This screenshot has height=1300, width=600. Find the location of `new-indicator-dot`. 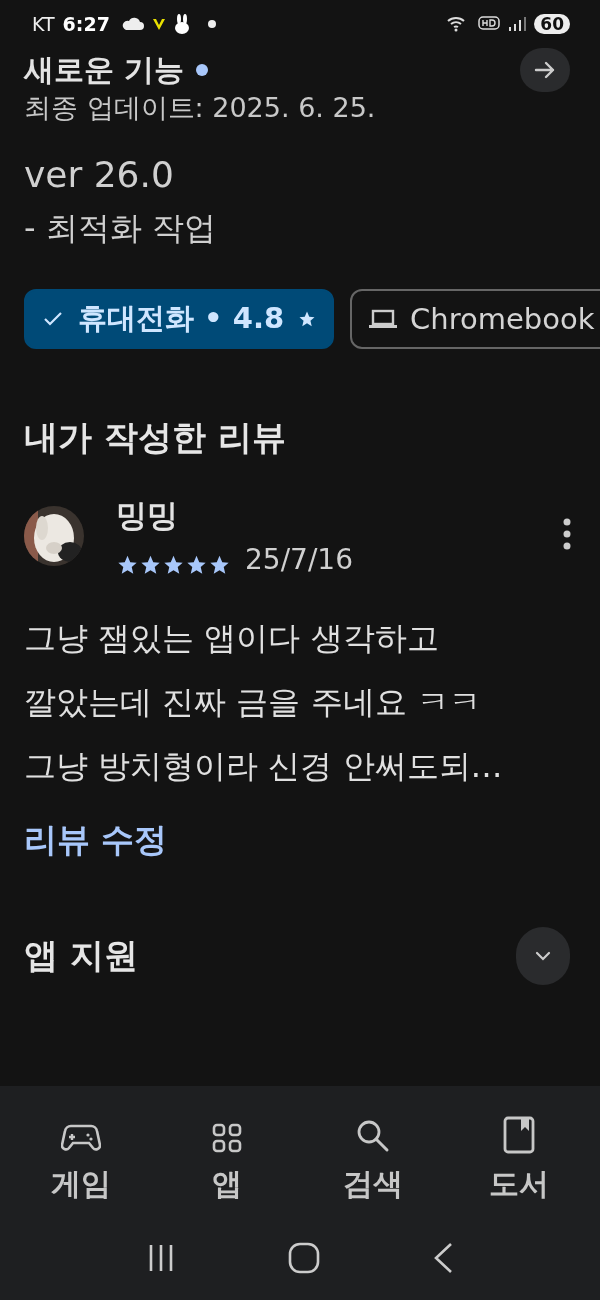

new-indicator-dot is located at coordinates (202, 70).